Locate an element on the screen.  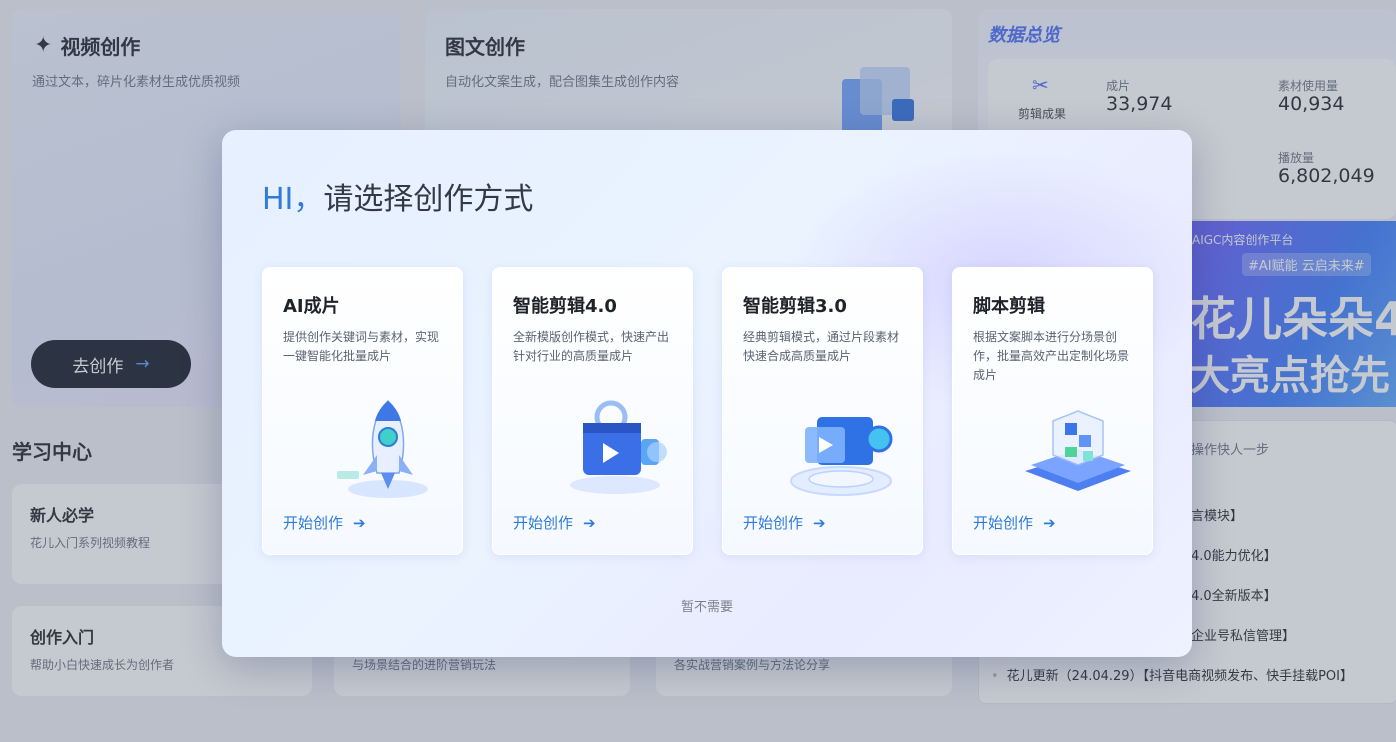
option-desc: 提供创作关键词与素材，实现一键智能化批量成片 is located at coordinates (361, 346).